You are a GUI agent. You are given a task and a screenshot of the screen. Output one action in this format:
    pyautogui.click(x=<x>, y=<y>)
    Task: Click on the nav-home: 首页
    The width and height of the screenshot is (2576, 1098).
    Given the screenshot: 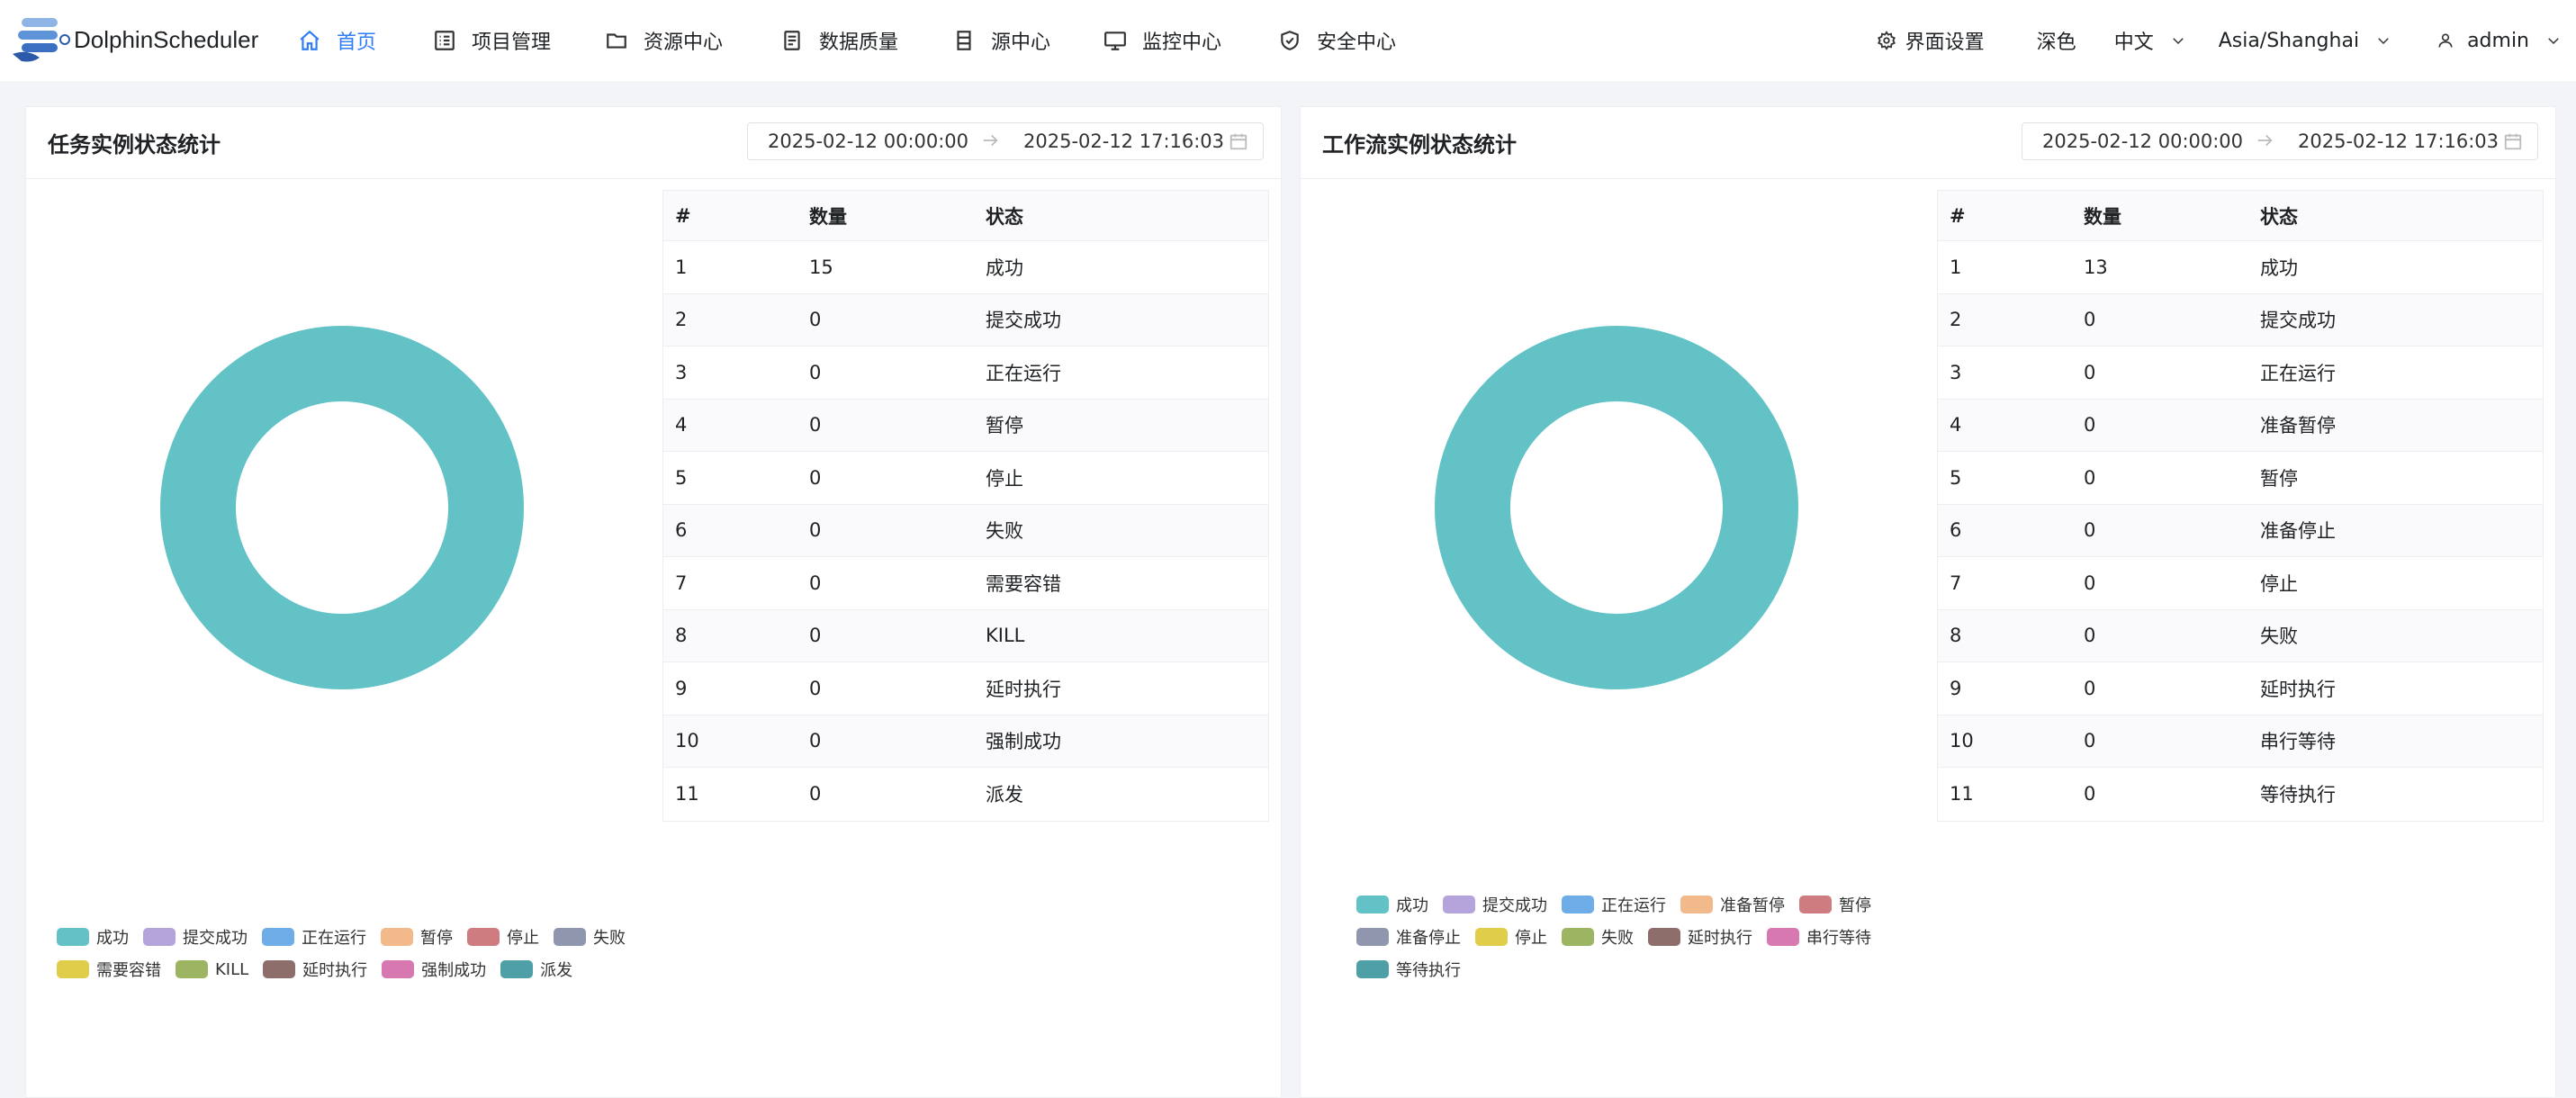 What is the action you would take?
    pyautogui.click(x=364, y=40)
    